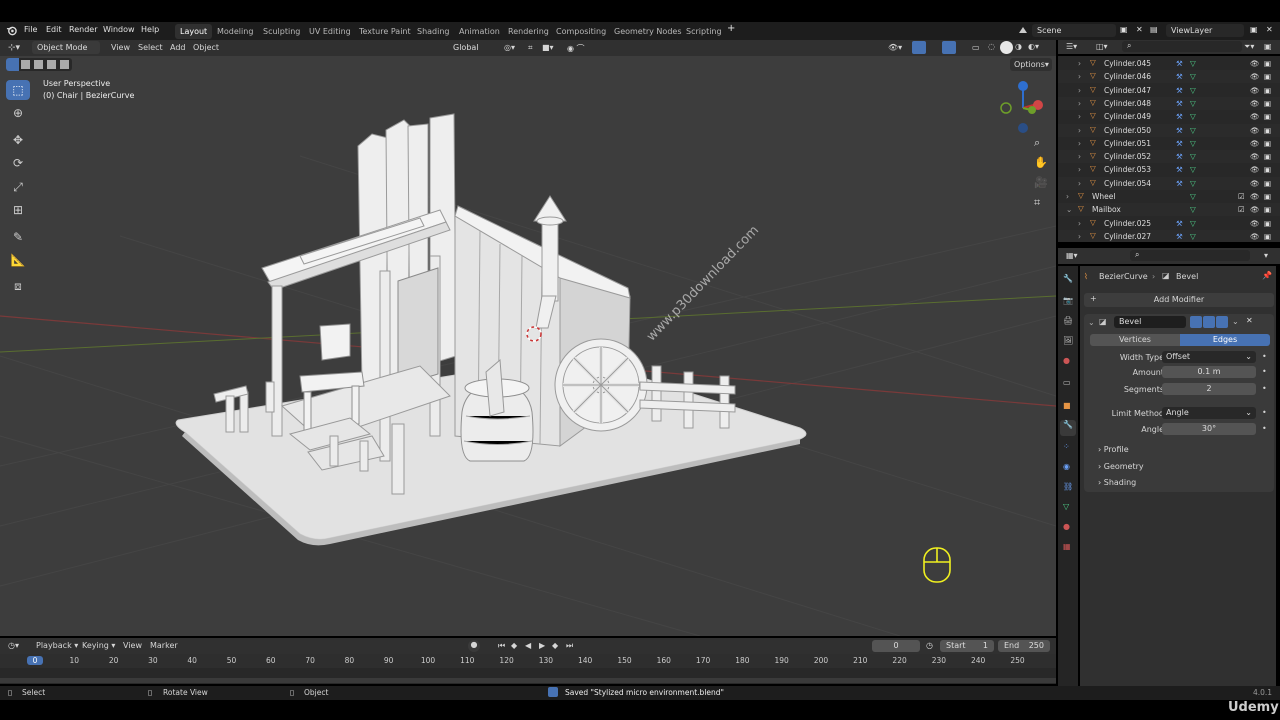 Image resolution: width=1280 pixels, height=720 pixels. Describe the element at coordinates (13, 645) in the screenshot. I see `timeline-editor-type-icon: ◷▾` at that location.